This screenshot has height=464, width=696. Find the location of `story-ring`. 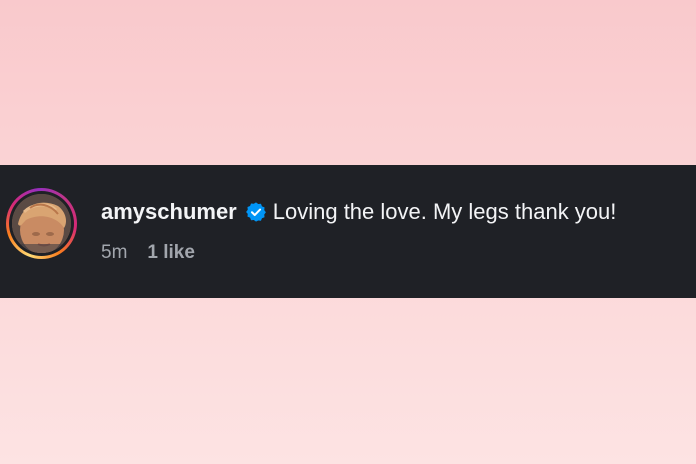

story-ring is located at coordinates (41, 223).